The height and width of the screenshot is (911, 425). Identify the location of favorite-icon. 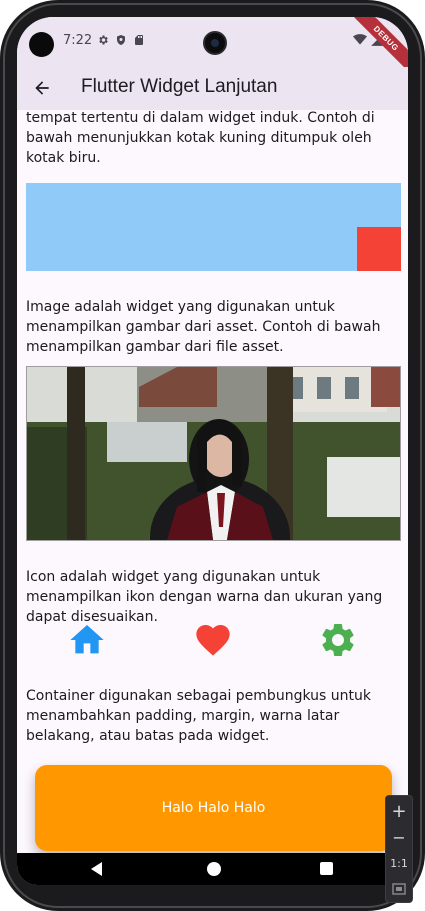
(213, 640).